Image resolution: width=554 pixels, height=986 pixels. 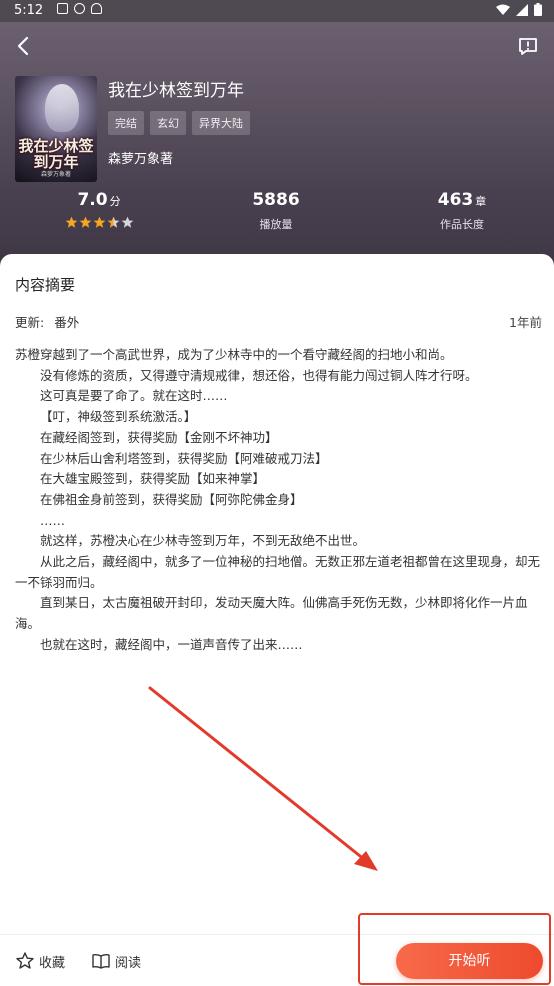 I want to click on read-button: 阅读, so click(x=116, y=961).